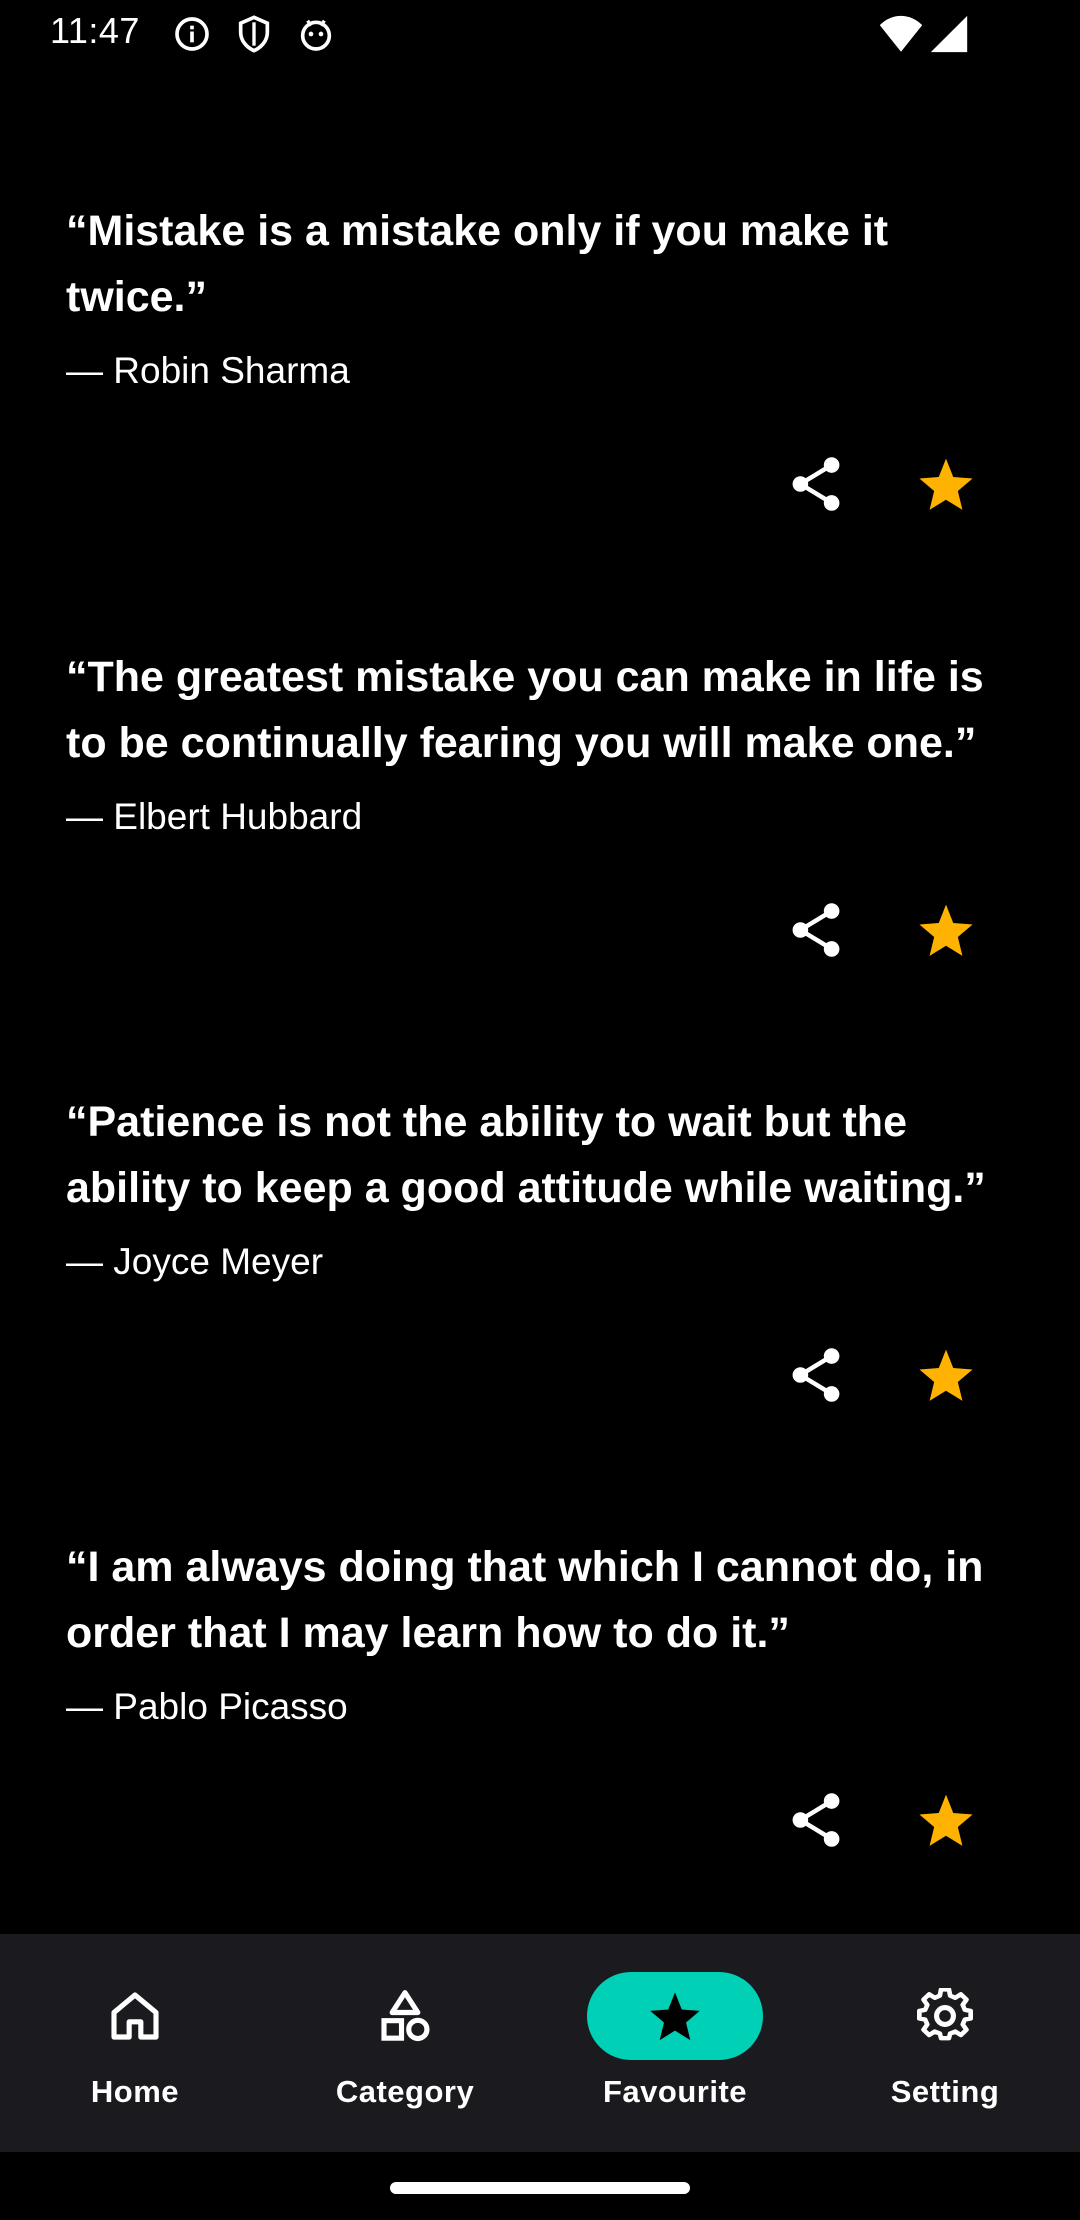  Describe the element at coordinates (675, 2091) in the screenshot. I see `nav-label-favourite: Favourite` at that location.